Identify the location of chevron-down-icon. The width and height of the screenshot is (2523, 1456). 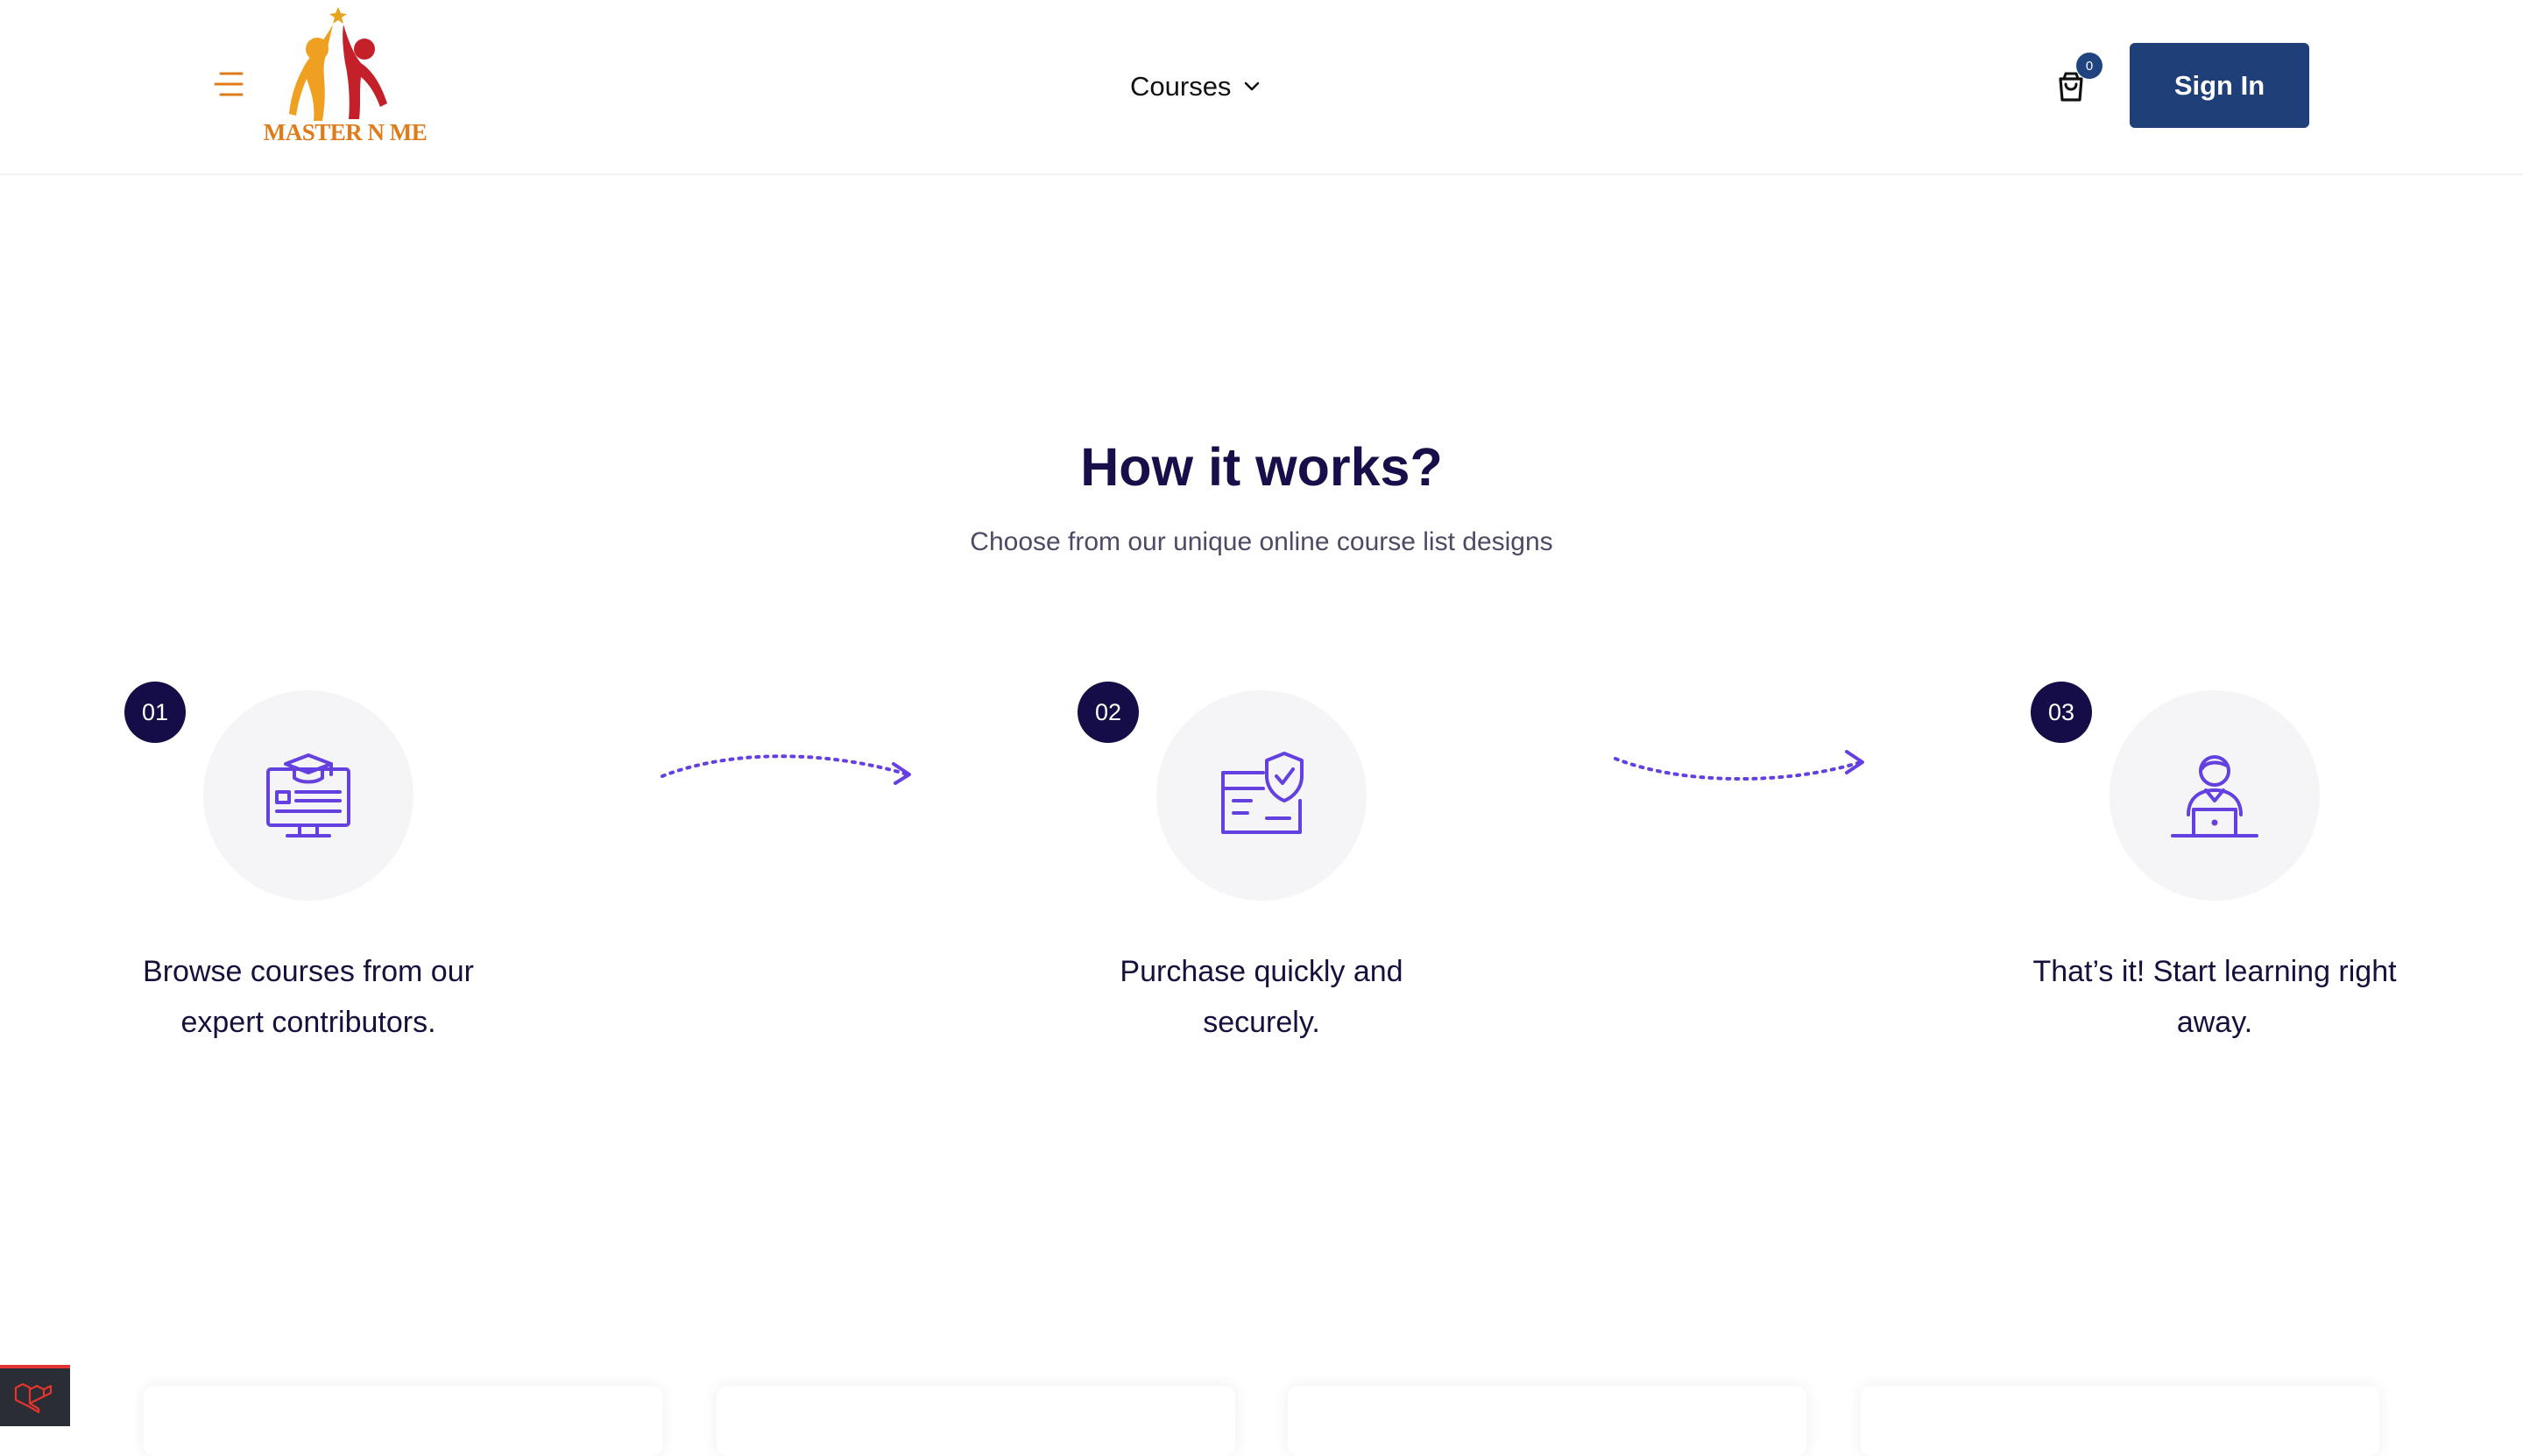
(1252, 86).